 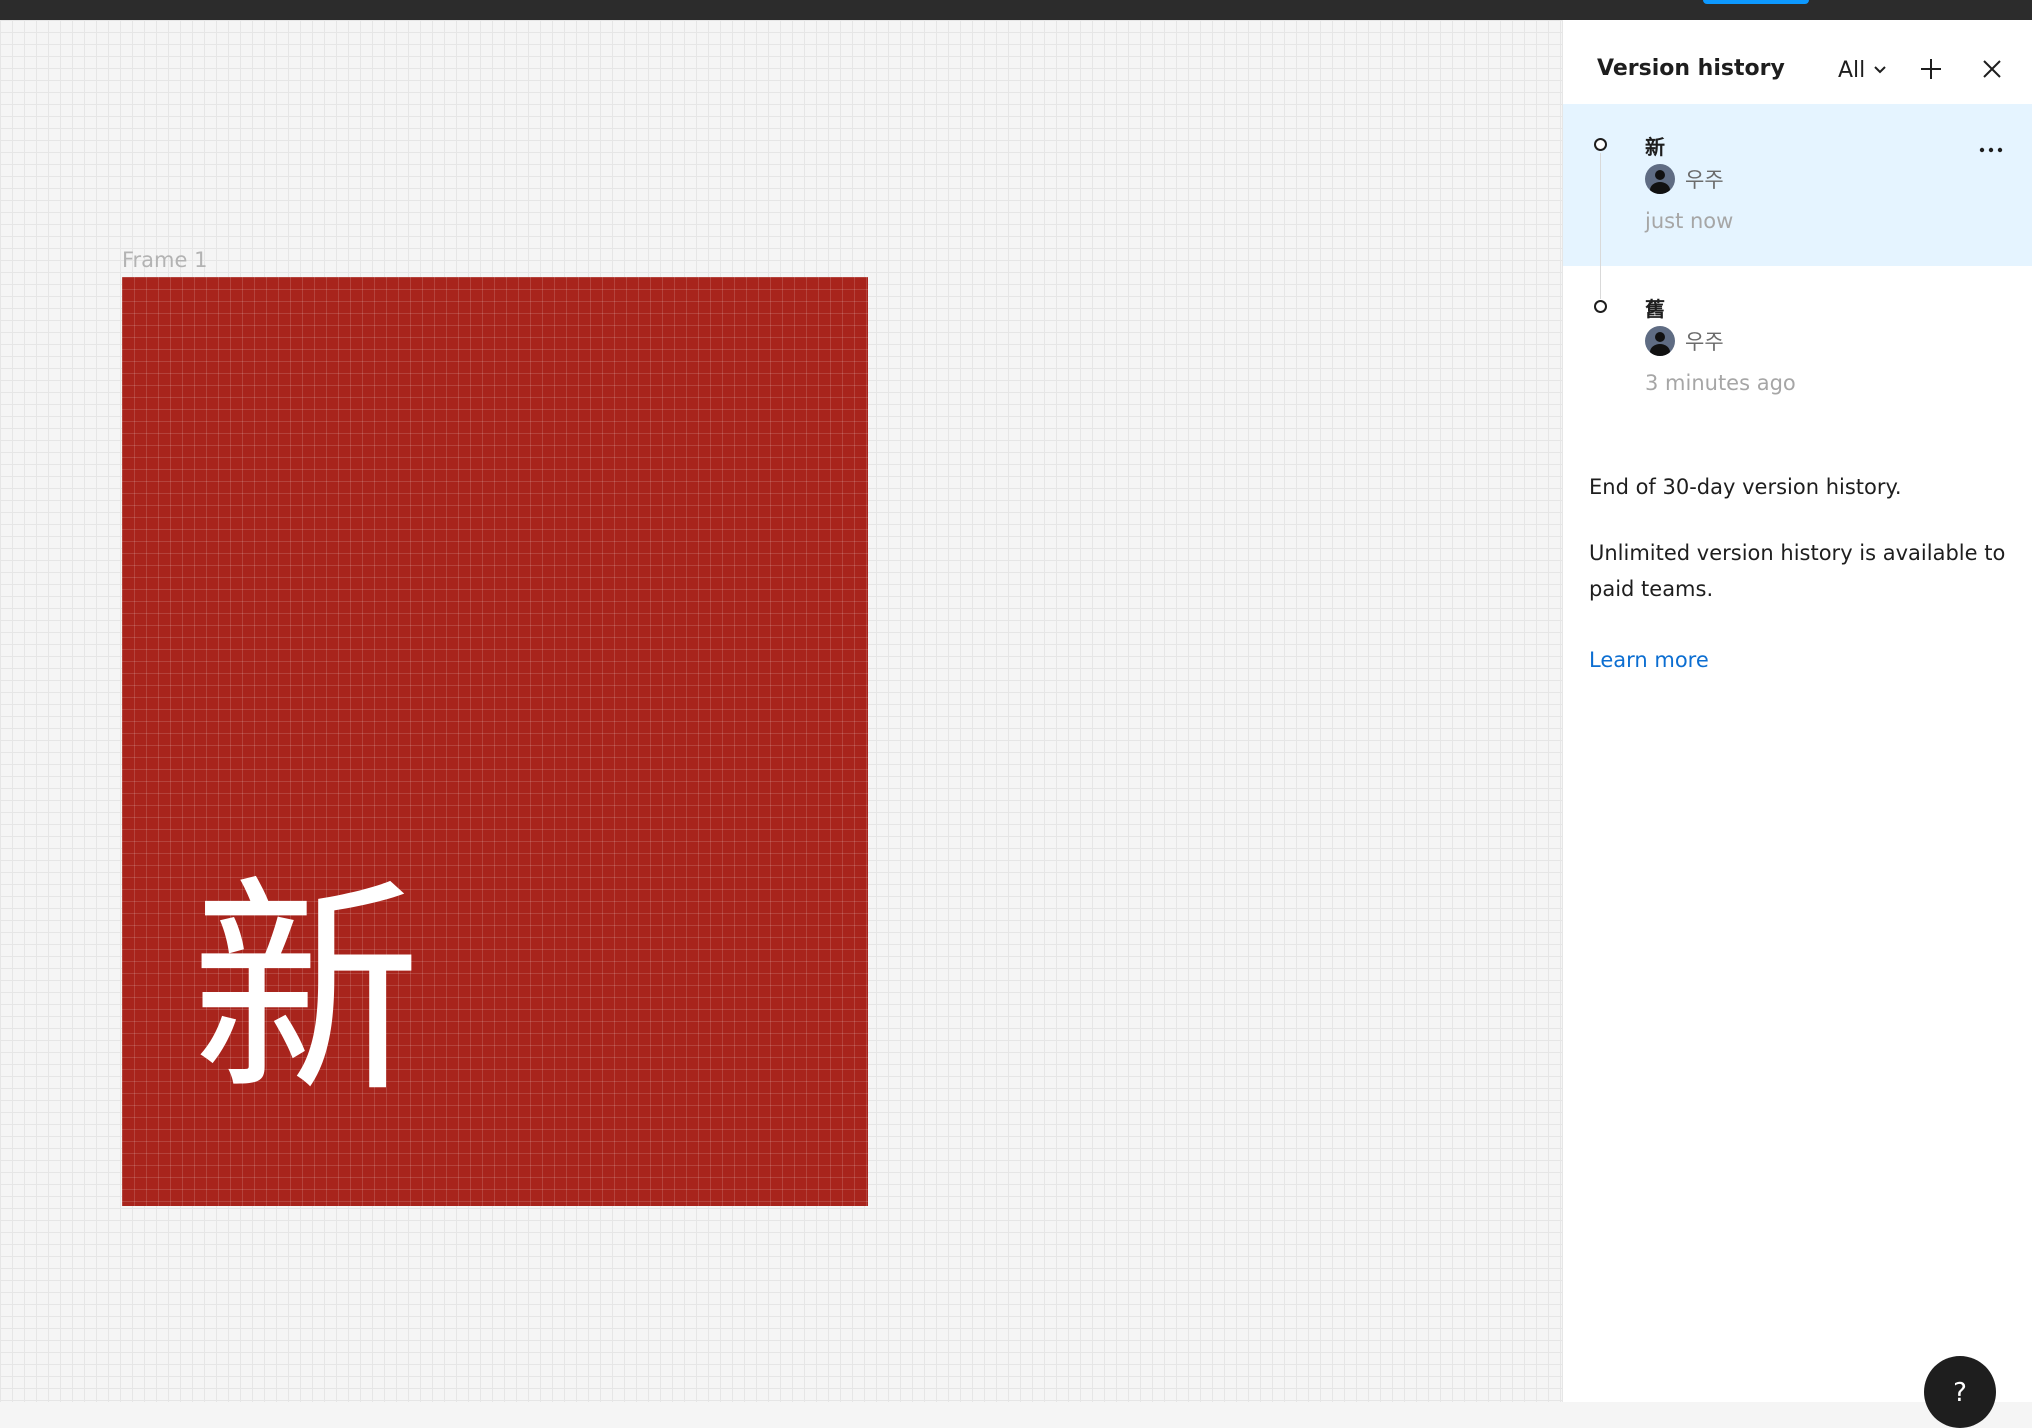 What do you see at coordinates (1852, 70) in the screenshot?
I see `filter-label: All` at bounding box center [1852, 70].